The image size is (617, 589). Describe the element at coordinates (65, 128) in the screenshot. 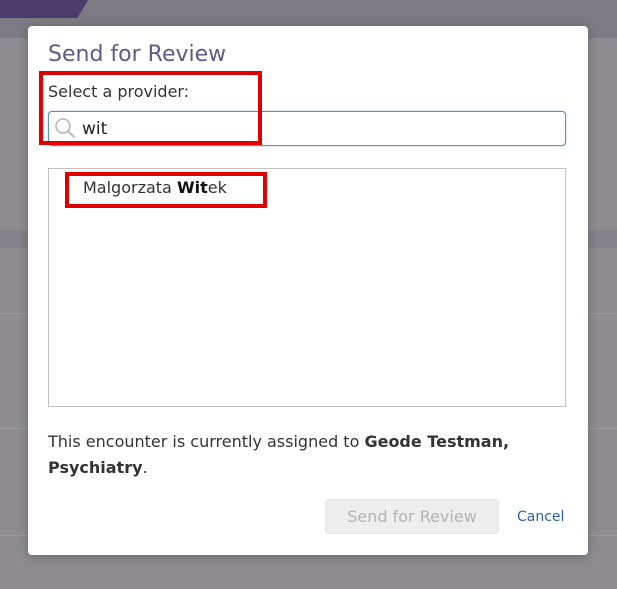

I see `search-icon` at that location.